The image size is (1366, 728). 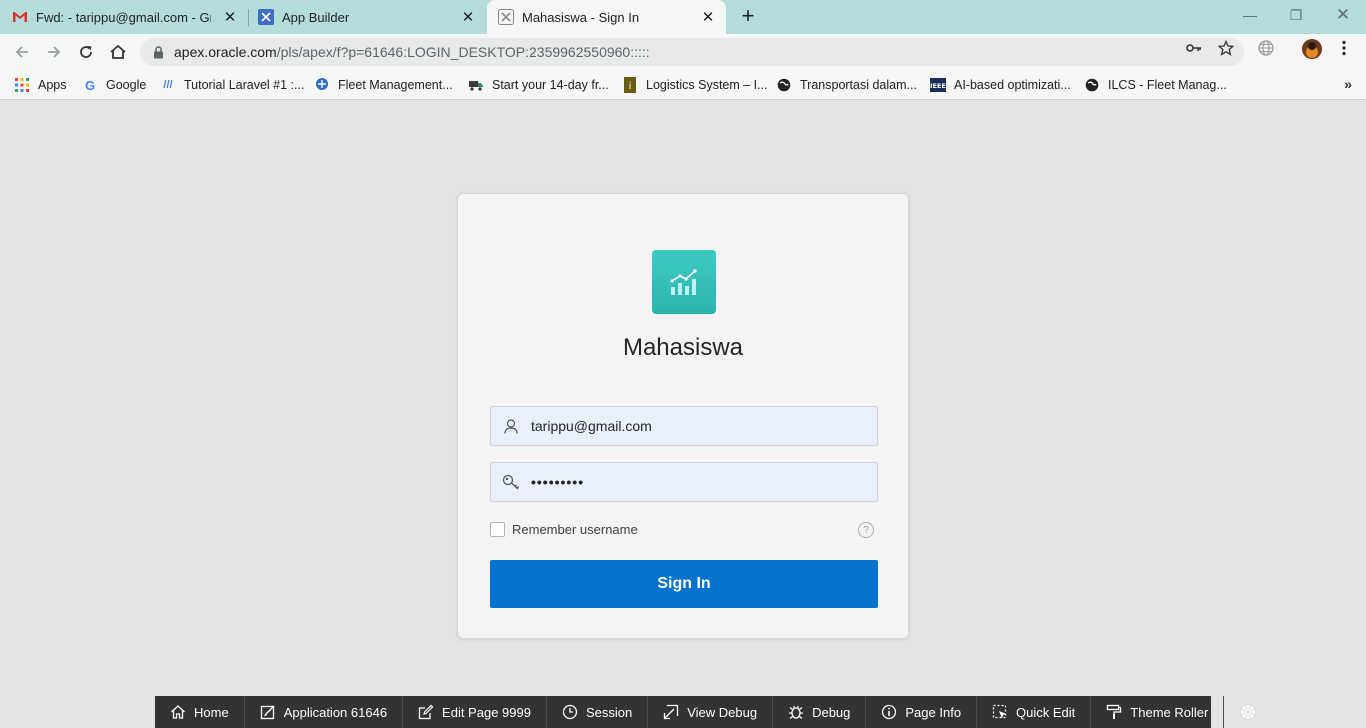 What do you see at coordinates (820, 712) in the screenshot?
I see `dev-debug-button: Debug` at bounding box center [820, 712].